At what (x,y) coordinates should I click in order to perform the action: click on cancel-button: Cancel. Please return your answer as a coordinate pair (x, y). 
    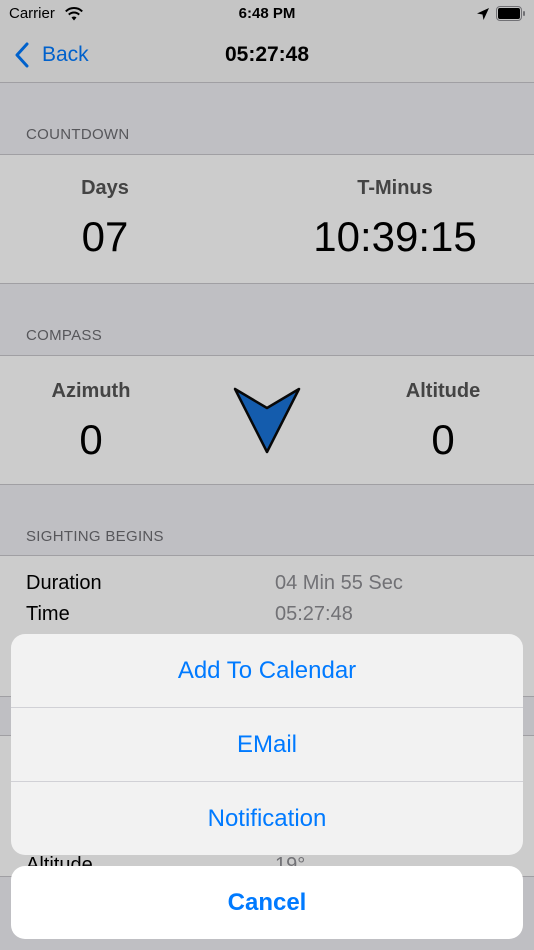
    Looking at the image, I should click on (267, 902).